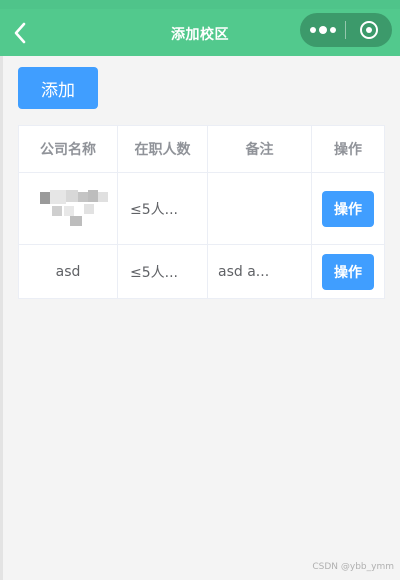 The image size is (400, 580). Describe the element at coordinates (348, 150) in the screenshot. I see `header-action: 操作` at that location.